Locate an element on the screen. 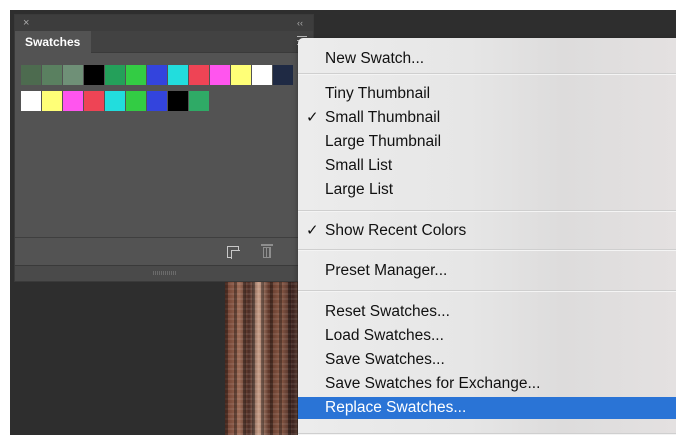 This screenshot has width=676, height=435. menu-item-show-recent-colors: ✓ Show Recent Colors is located at coordinates (487, 231).